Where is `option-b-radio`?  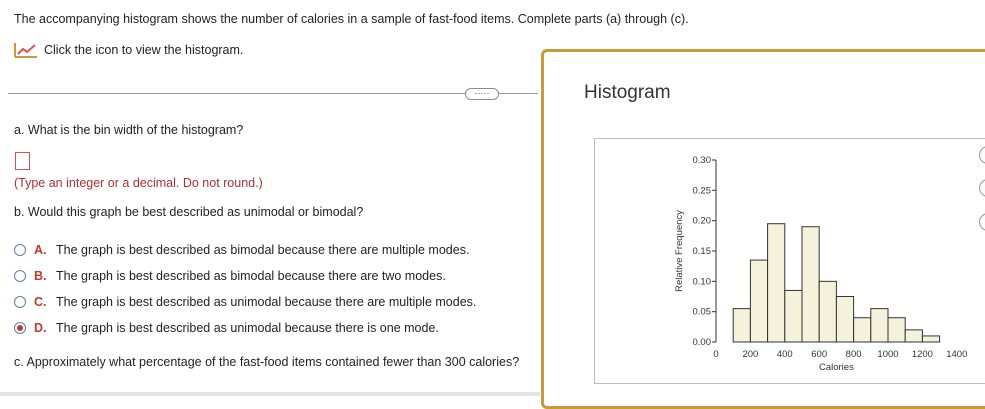 option-b-radio is located at coordinates (20, 276).